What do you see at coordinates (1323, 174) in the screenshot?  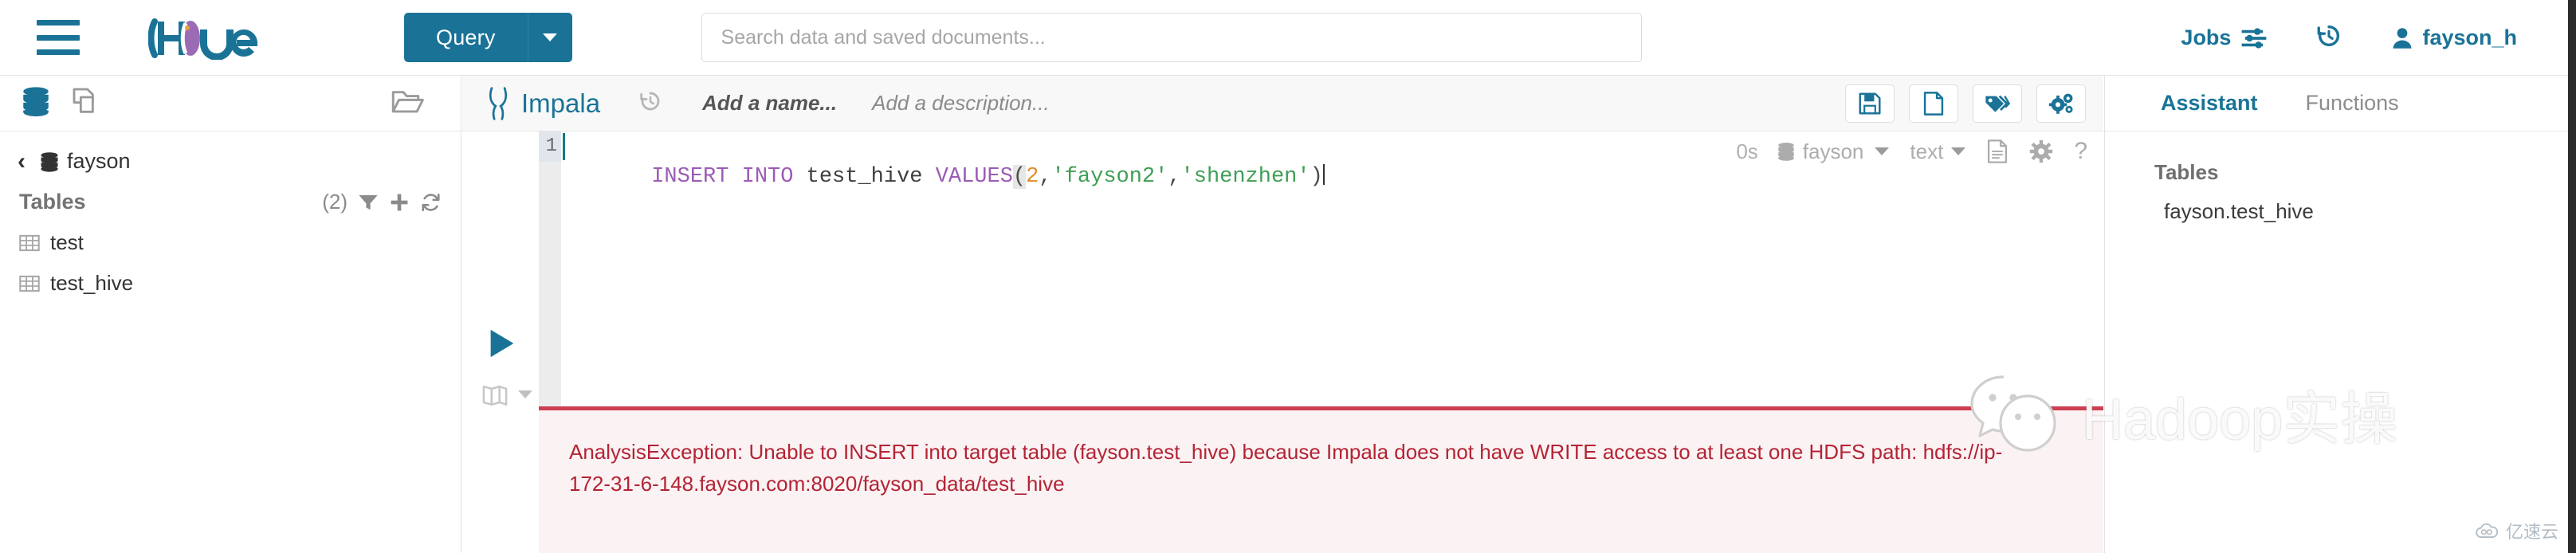 I see `text-cursor` at bounding box center [1323, 174].